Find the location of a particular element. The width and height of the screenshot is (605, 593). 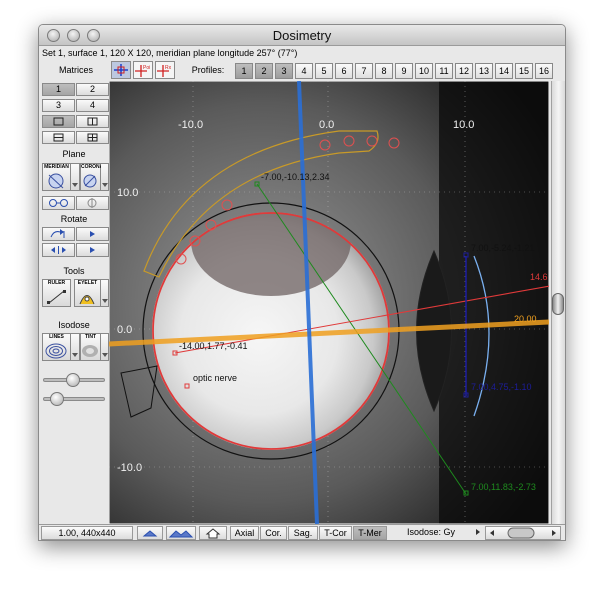

profile-button-2: 2 is located at coordinates (264, 71).